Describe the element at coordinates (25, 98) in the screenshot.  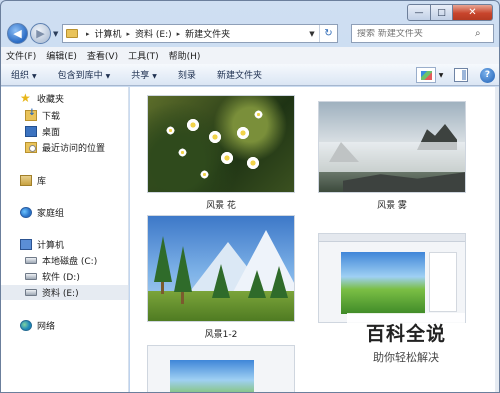
I see `star-icon: ★` at that location.